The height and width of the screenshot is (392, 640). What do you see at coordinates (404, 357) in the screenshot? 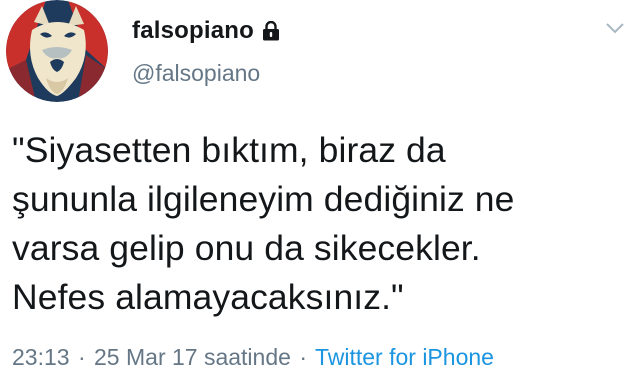
I see `tweet-source-link: Twitter for iPhone` at bounding box center [404, 357].